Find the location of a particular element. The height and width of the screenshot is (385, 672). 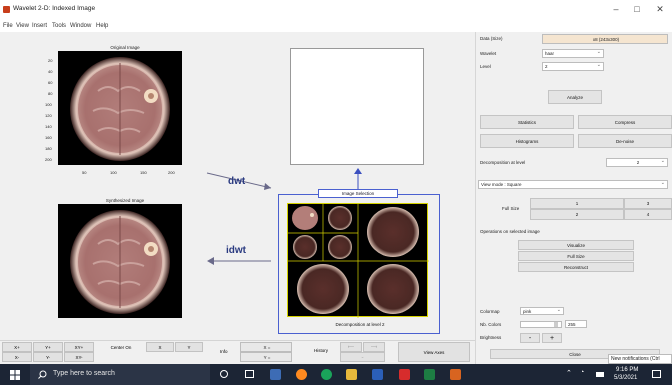

data-label: Data (Size) is located at coordinates (491, 38).